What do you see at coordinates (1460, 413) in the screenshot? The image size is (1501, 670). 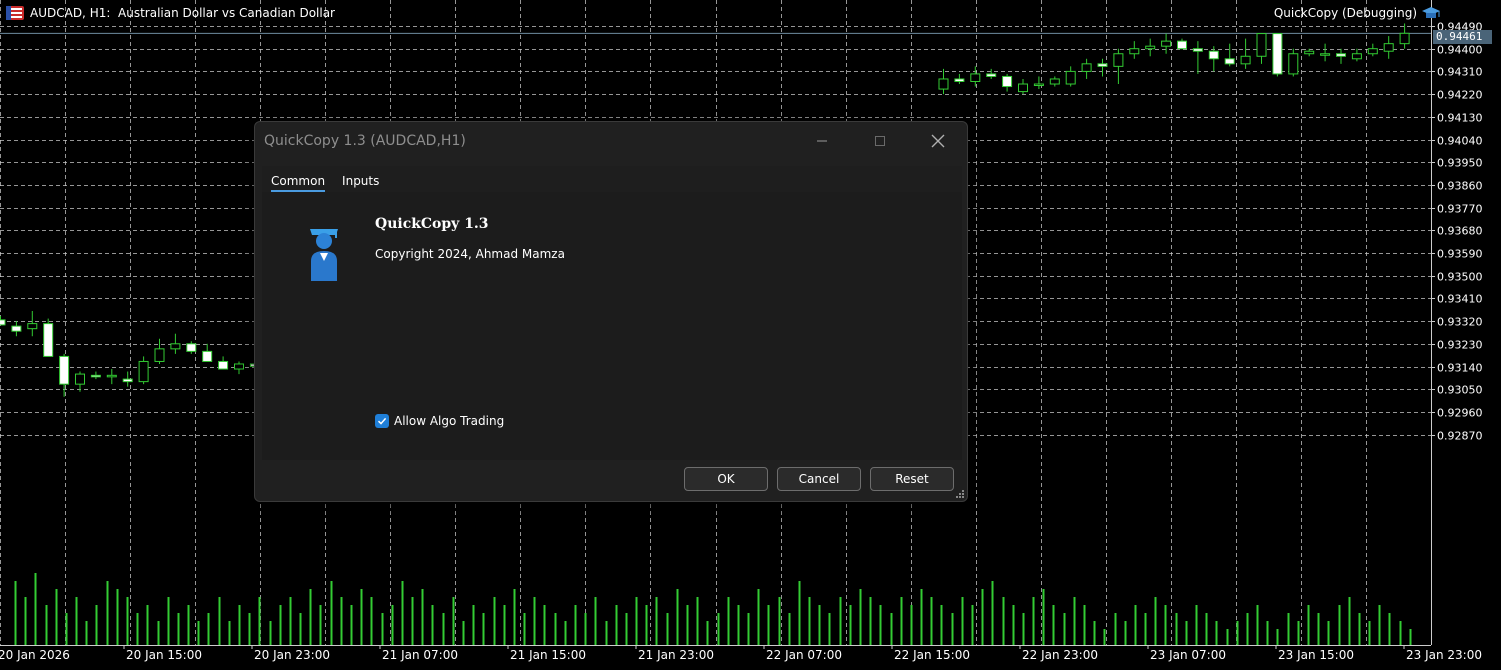 I see `price-axis-label: 0.92960` at bounding box center [1460, 413].